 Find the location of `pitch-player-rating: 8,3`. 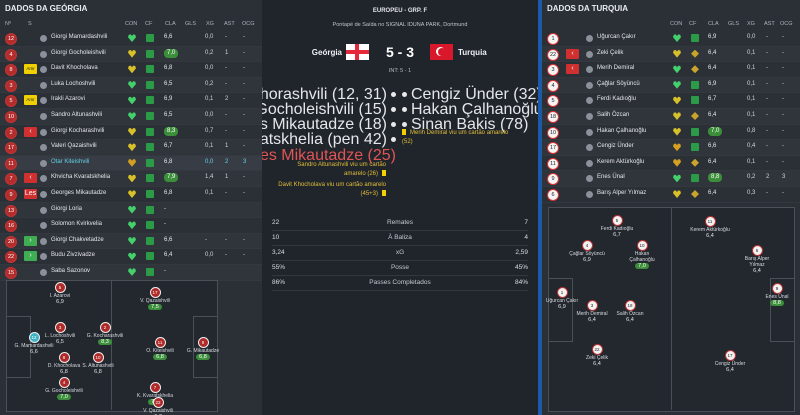

pitch-player-rating: 8,3 is located at coordinates (105, 342).